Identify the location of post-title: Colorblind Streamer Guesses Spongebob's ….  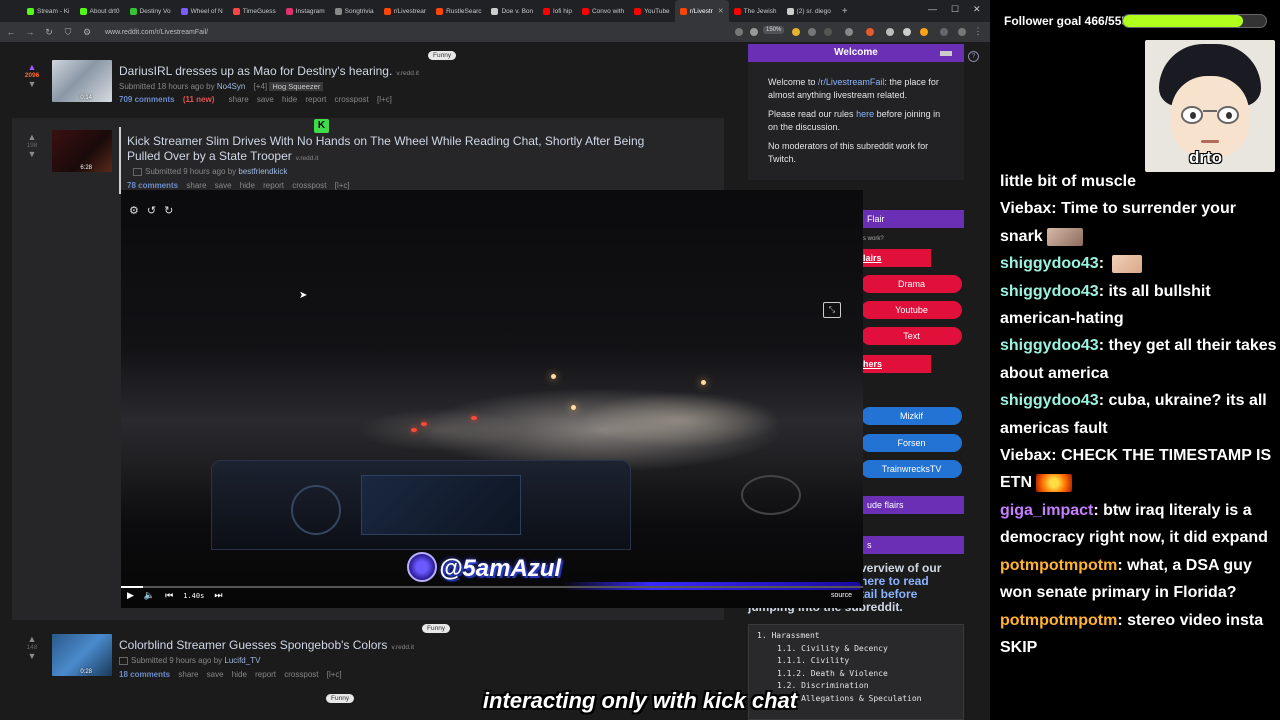
(266, 645).